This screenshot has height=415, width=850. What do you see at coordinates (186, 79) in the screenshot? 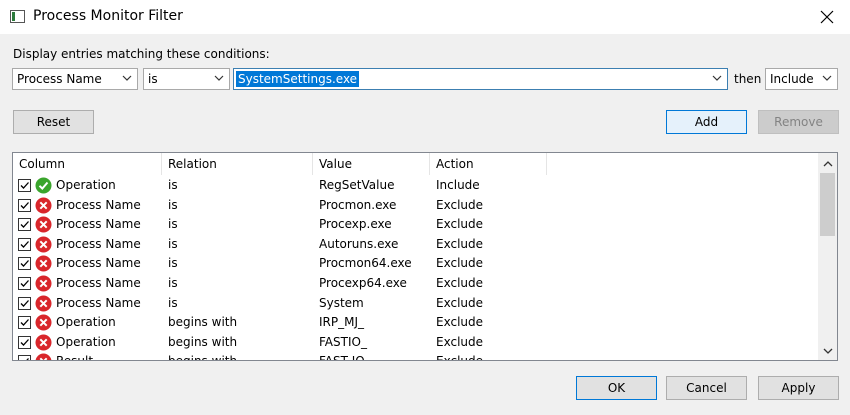
I see `relation-select: is` at bounding box center [186, 79].